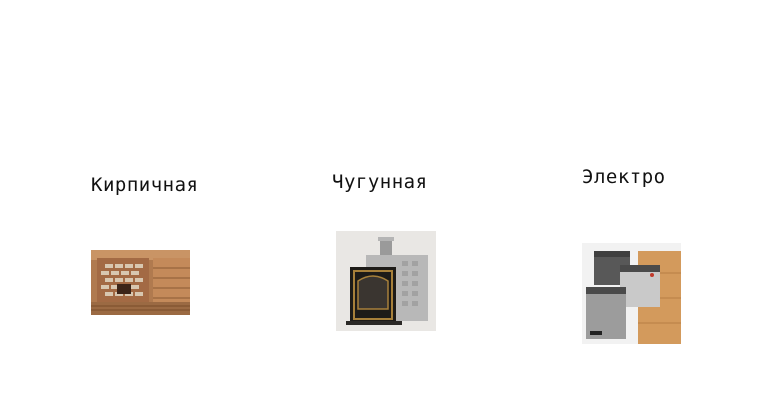 The width and height of the screenshot is (770, 409). I want to click on stove-title-brick: Кирпичная, so click(144, 185).